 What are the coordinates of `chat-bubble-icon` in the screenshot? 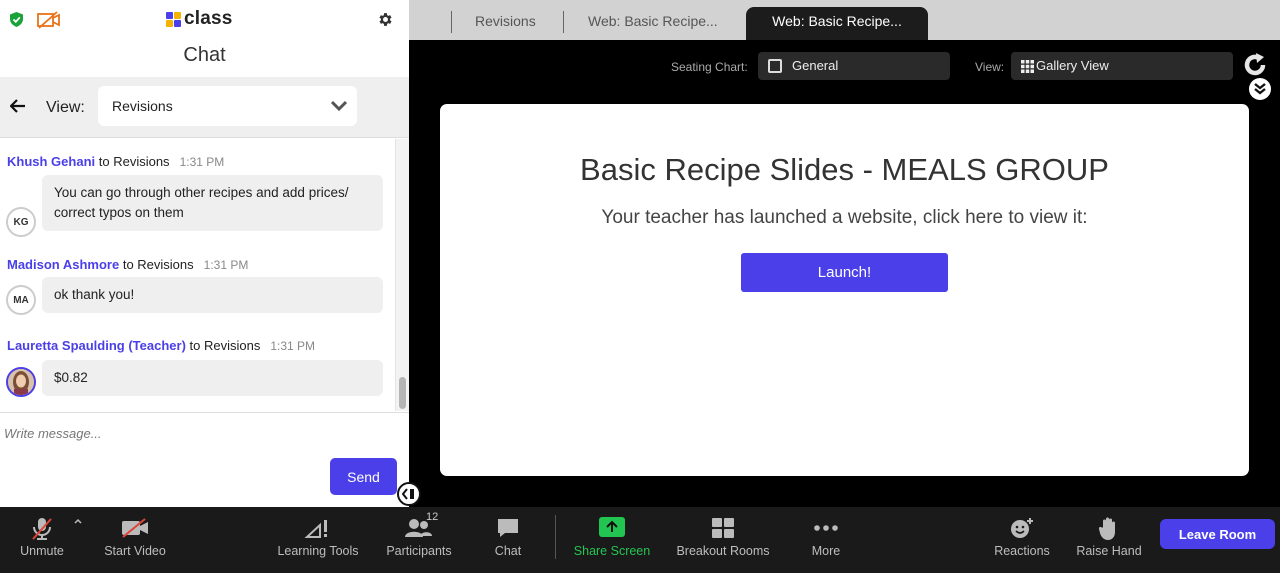 It's located at (508, 528).